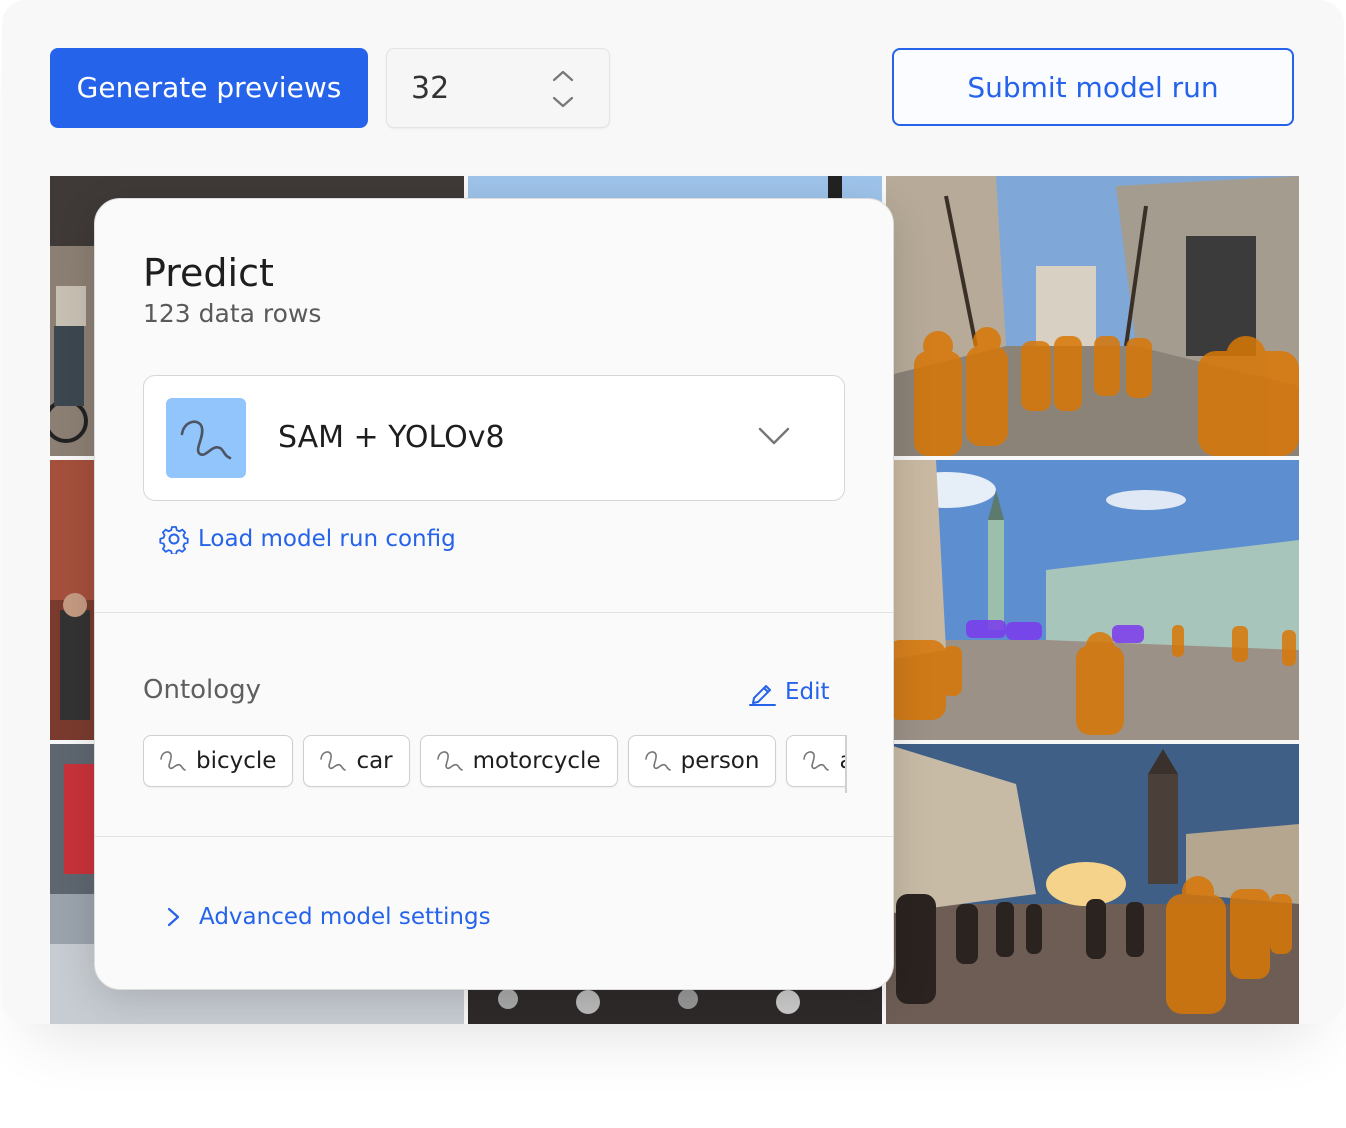 Image resolution: width=1346 pixels, height=1128 pixels. I want to click on ontology-chips: bicycle car motorcycle person a, so click(495, 764).